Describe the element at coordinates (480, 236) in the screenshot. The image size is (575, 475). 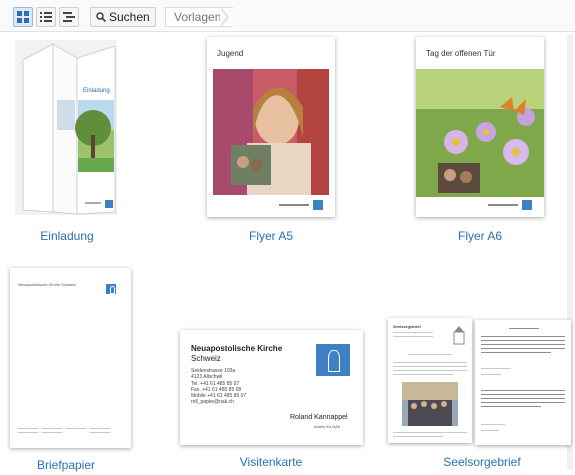
I see `template-label: Flyer A6` at that location.